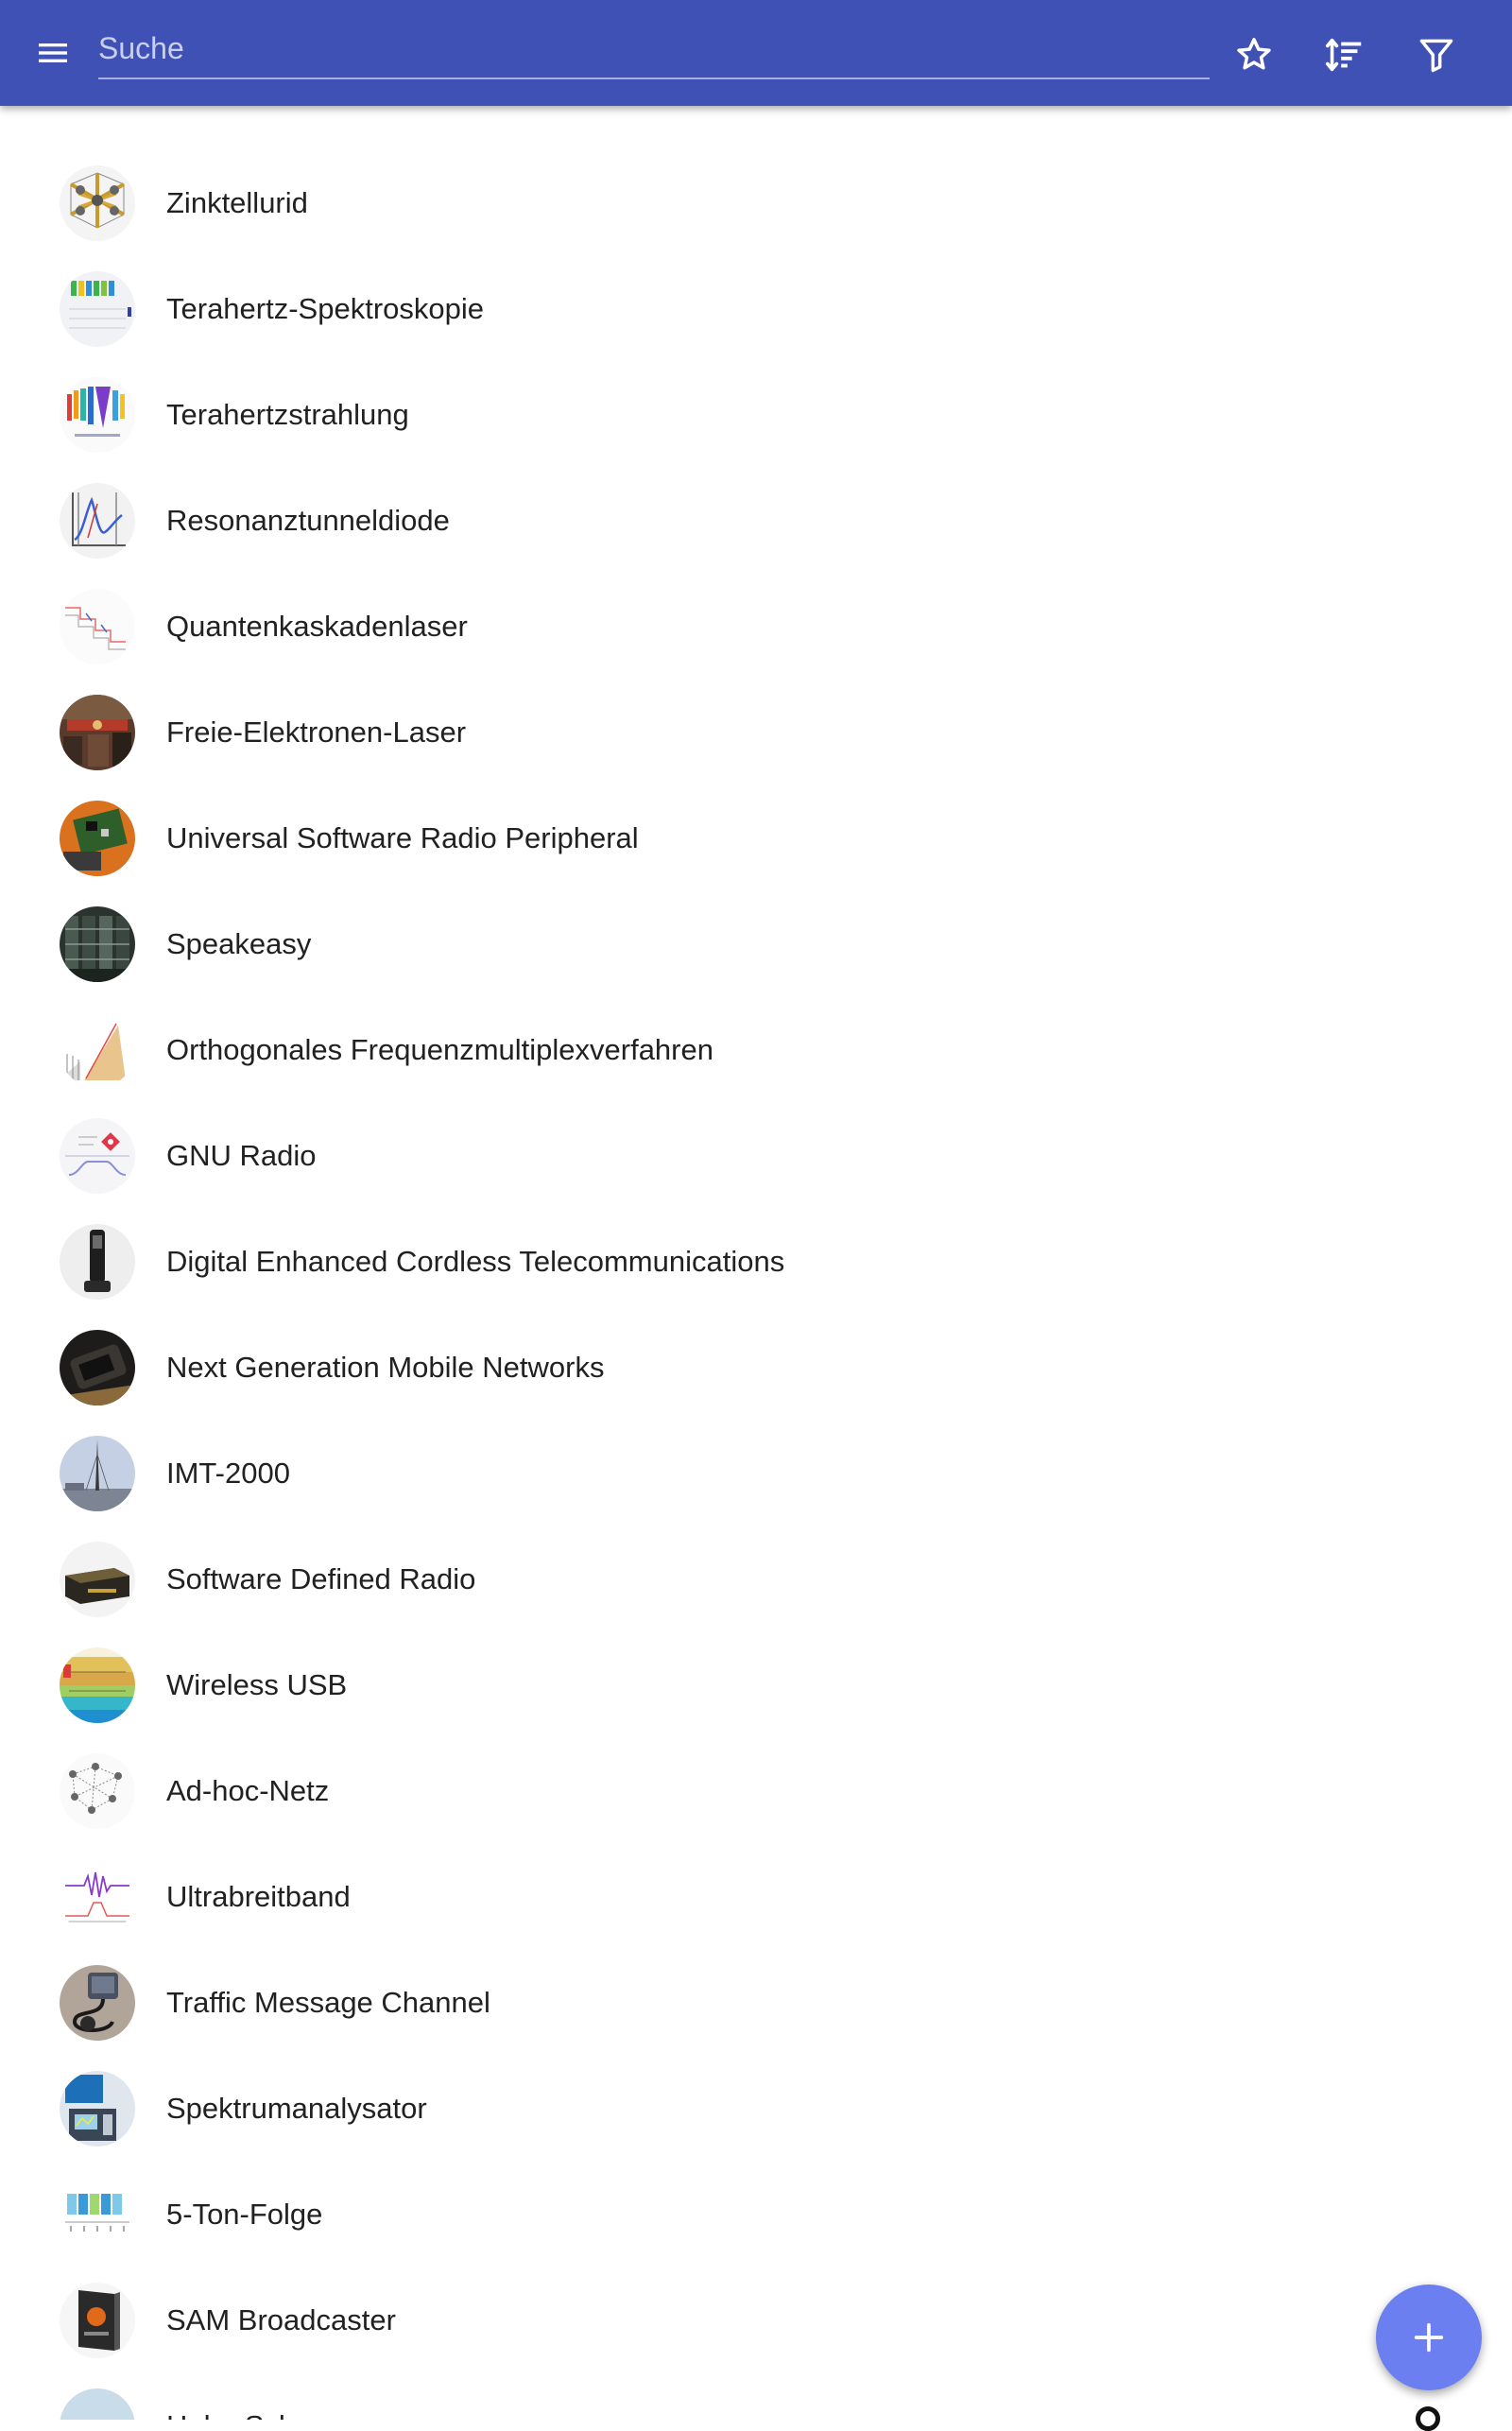 The width and height of the screenshot is (1512, 2431). I want to click on search-field, so click(654, 49).